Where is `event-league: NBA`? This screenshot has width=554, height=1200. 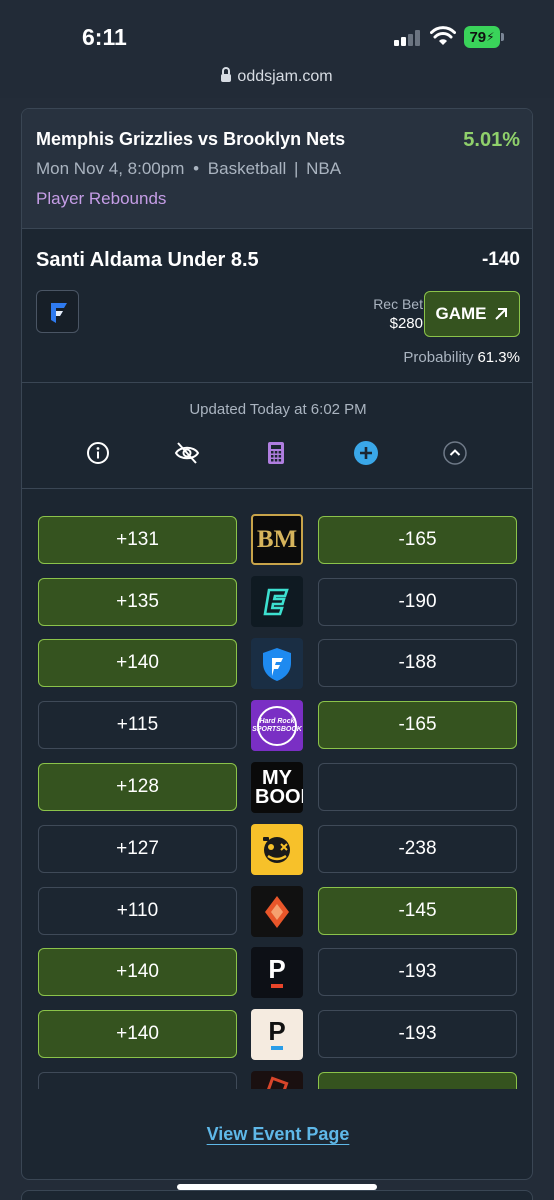 event-league: NBA is located at coordinates (324, 168).